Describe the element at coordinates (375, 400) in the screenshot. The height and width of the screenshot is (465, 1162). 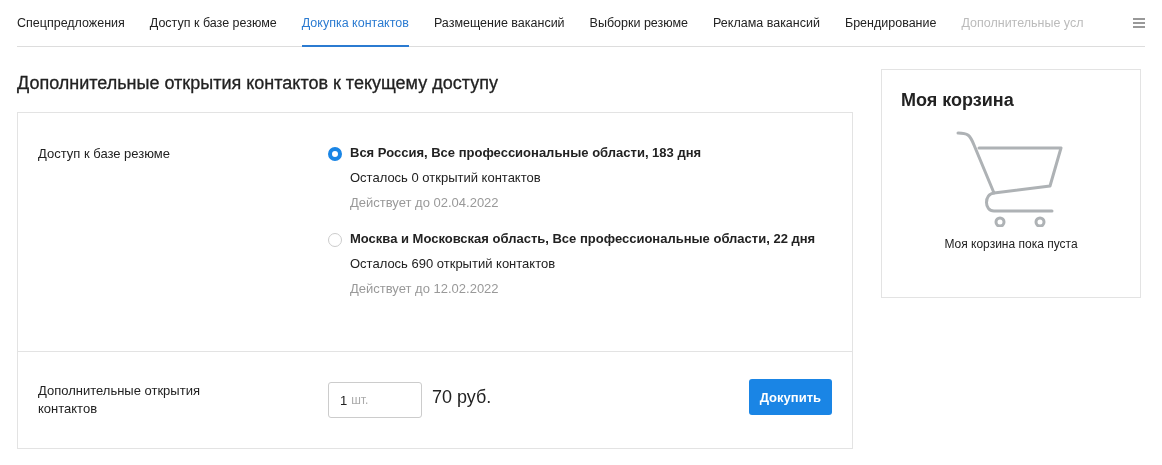
I see `quantity-field: 1 шт.` at that location.